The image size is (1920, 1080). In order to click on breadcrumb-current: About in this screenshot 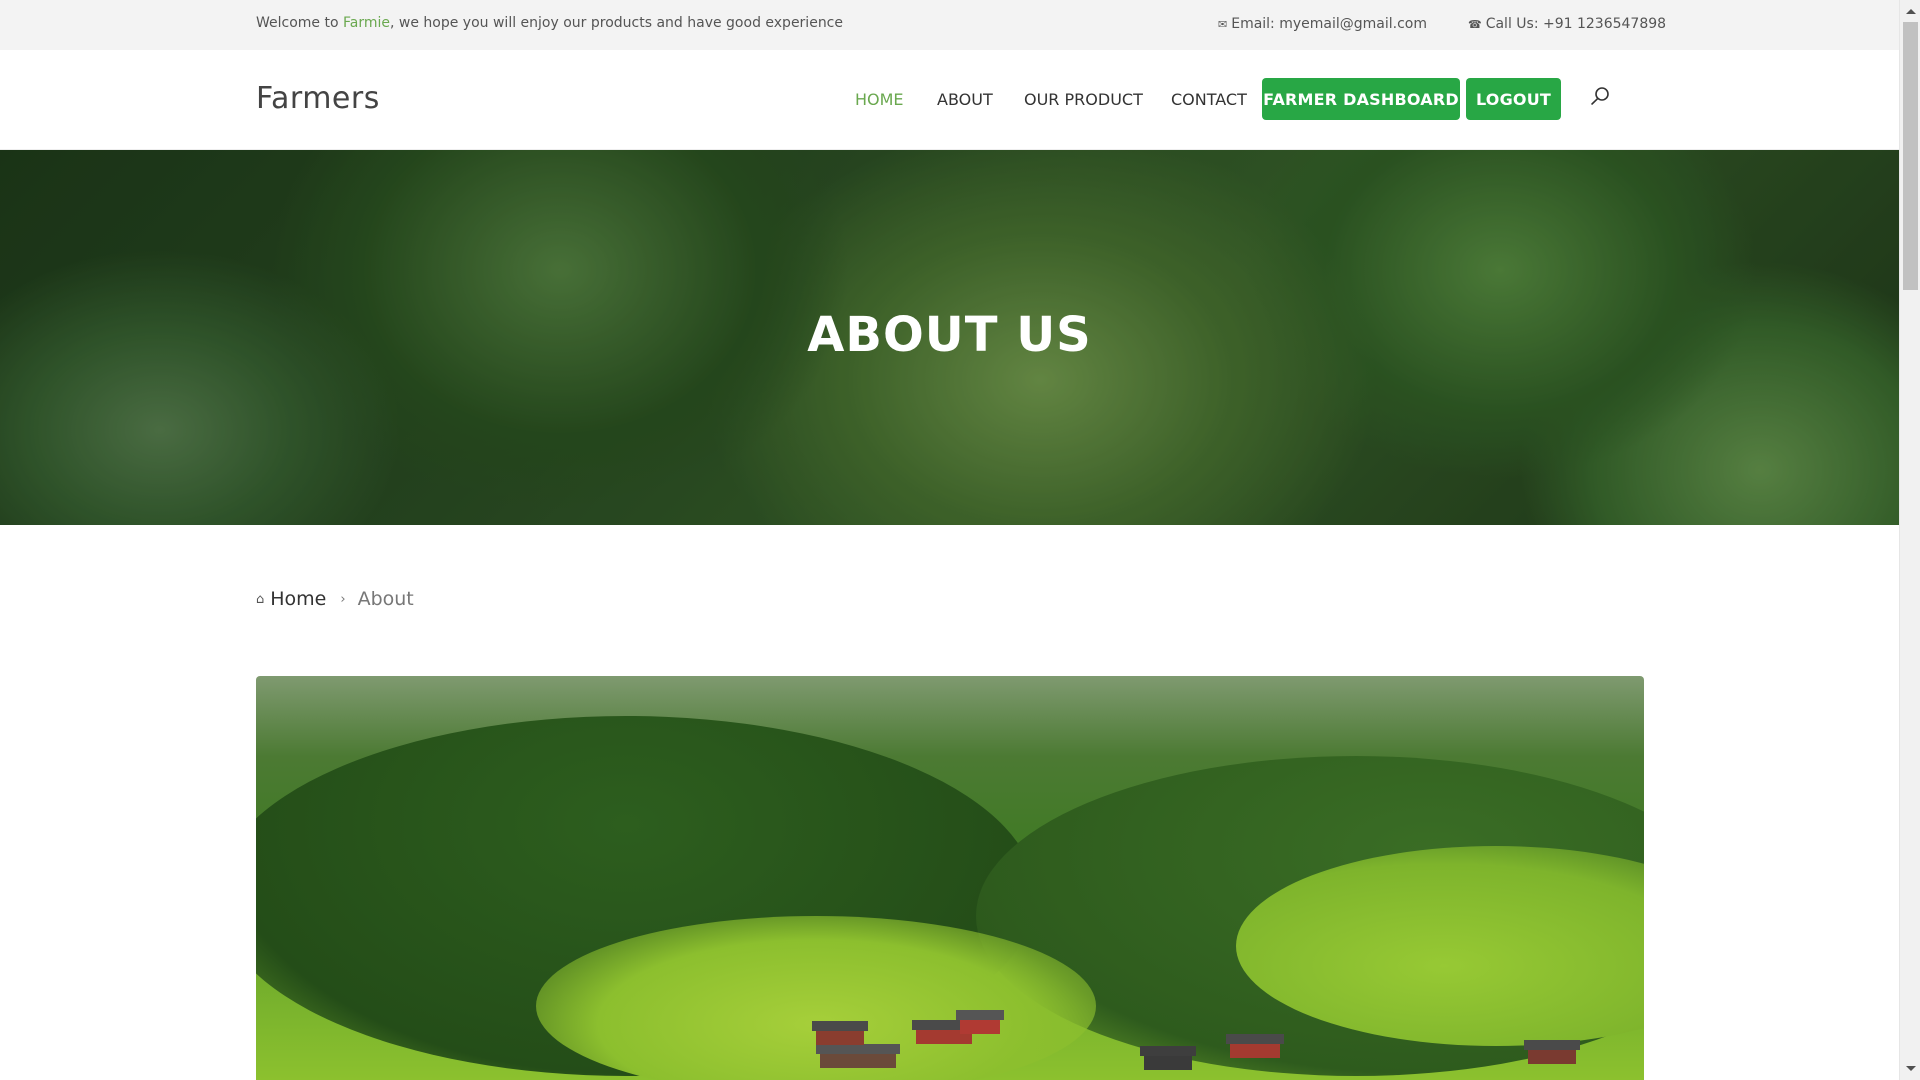, I will do `click(385, 599)`.